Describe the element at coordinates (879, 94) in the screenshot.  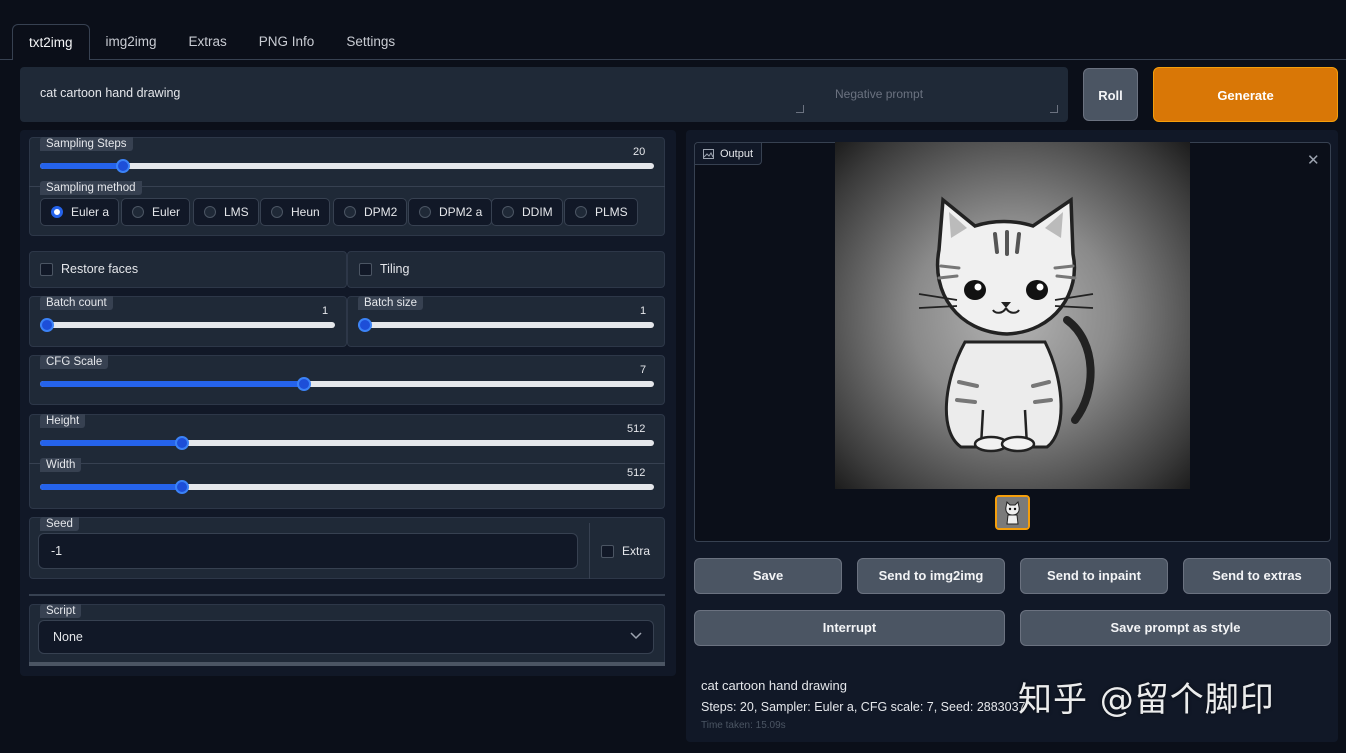
I see `negative-prompt-input: Negative prompt` at that location.